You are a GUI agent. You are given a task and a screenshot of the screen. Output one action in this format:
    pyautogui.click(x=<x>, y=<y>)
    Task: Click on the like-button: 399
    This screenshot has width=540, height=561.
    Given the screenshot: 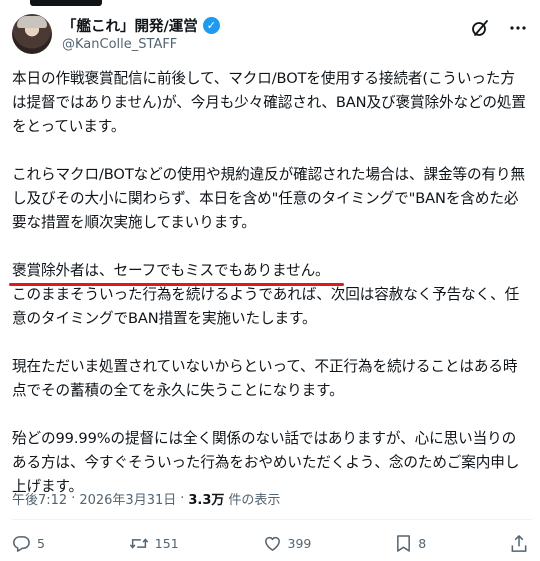 What is the action you would take?
    pyautogui.click(x=287, y=543)
    